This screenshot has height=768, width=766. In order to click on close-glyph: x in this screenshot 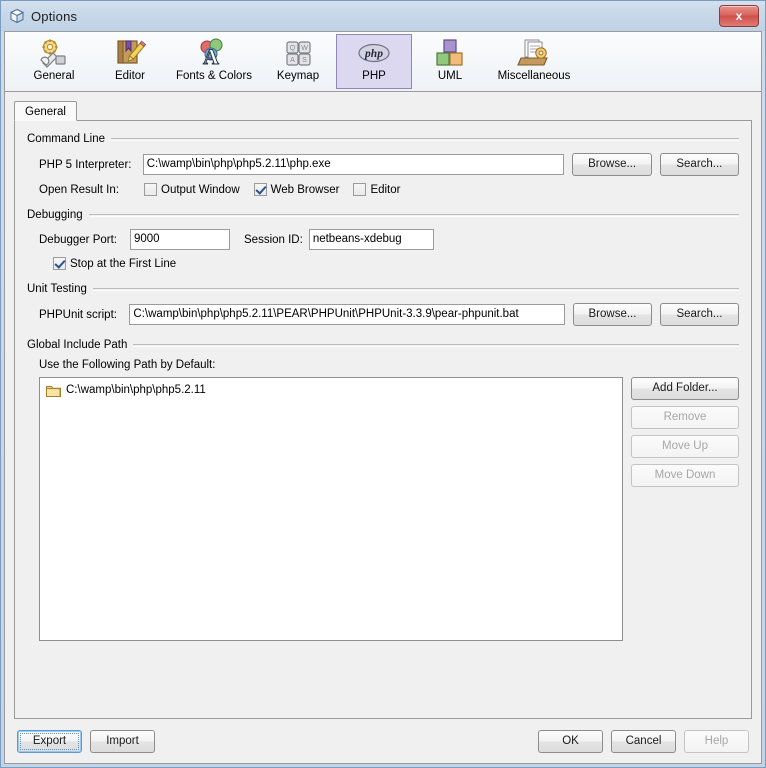, I will do `click(739, 16)`.